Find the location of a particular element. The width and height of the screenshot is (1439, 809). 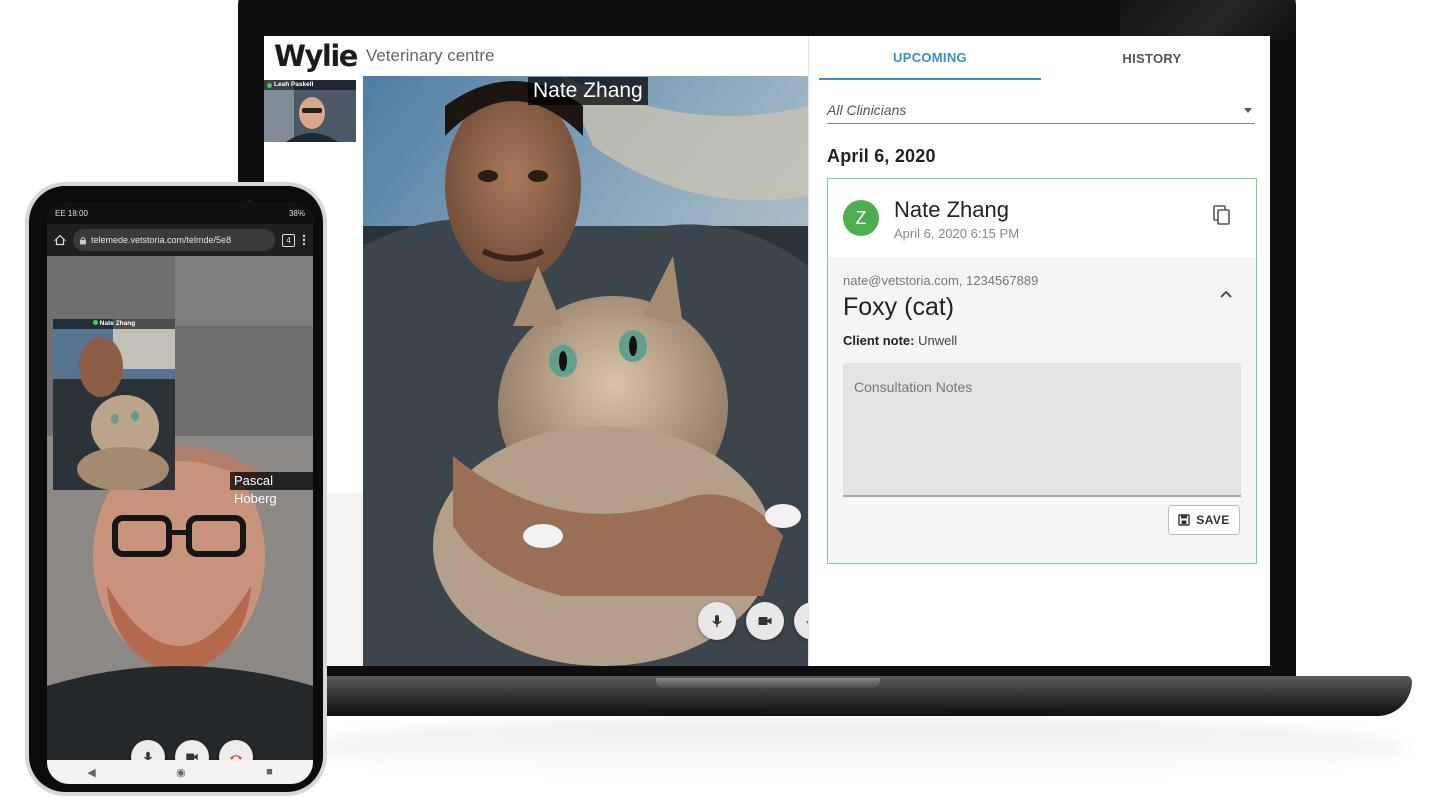

appointment-time: April 6, 2020 6:15 PM is located at coordinates (957, 233).